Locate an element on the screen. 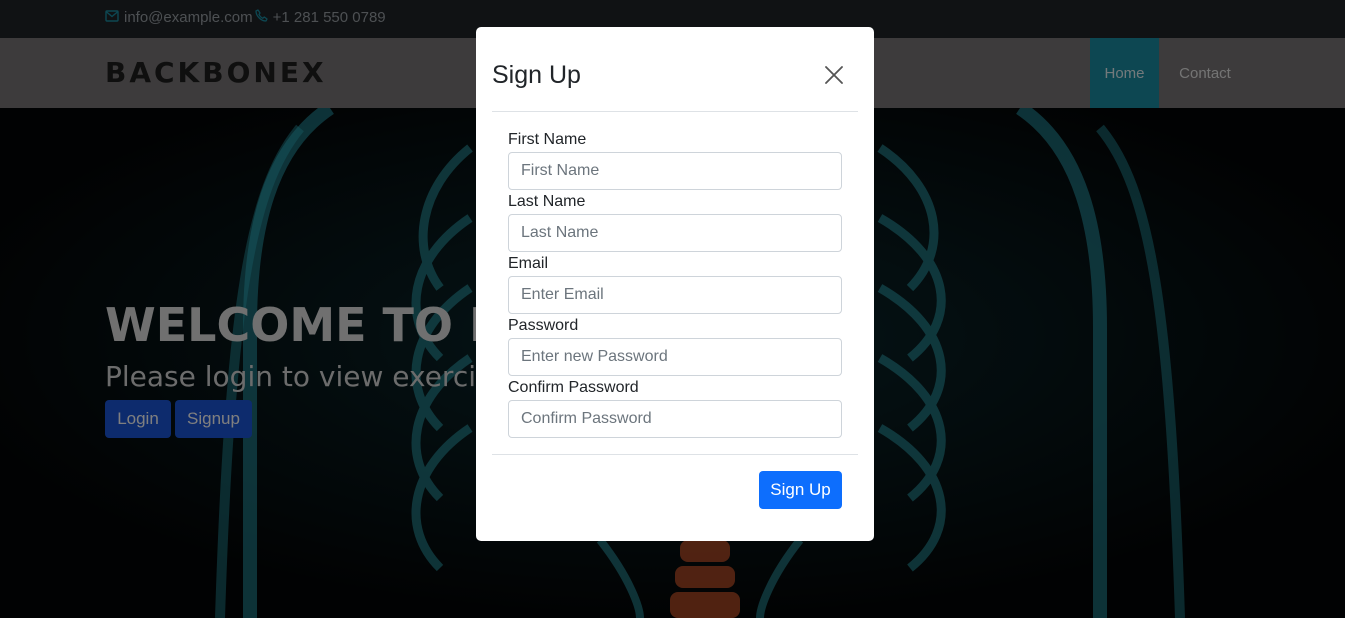  confirm-password-input is located at coordinates (675, 419).